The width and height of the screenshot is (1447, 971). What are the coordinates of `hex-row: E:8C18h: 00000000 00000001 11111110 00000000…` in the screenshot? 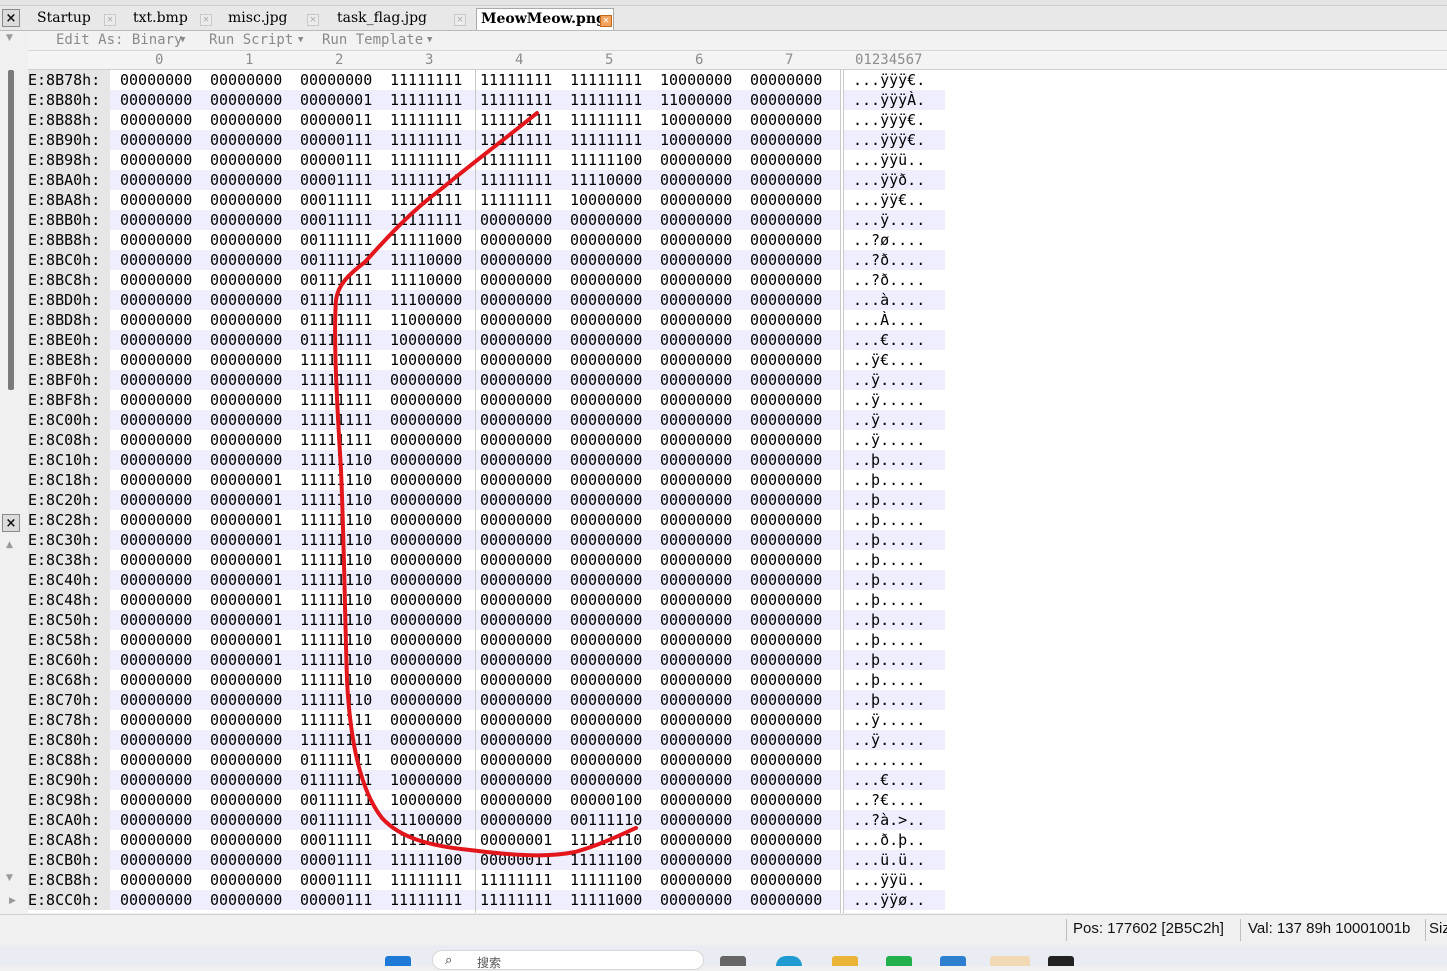 It's located at (486, 480).